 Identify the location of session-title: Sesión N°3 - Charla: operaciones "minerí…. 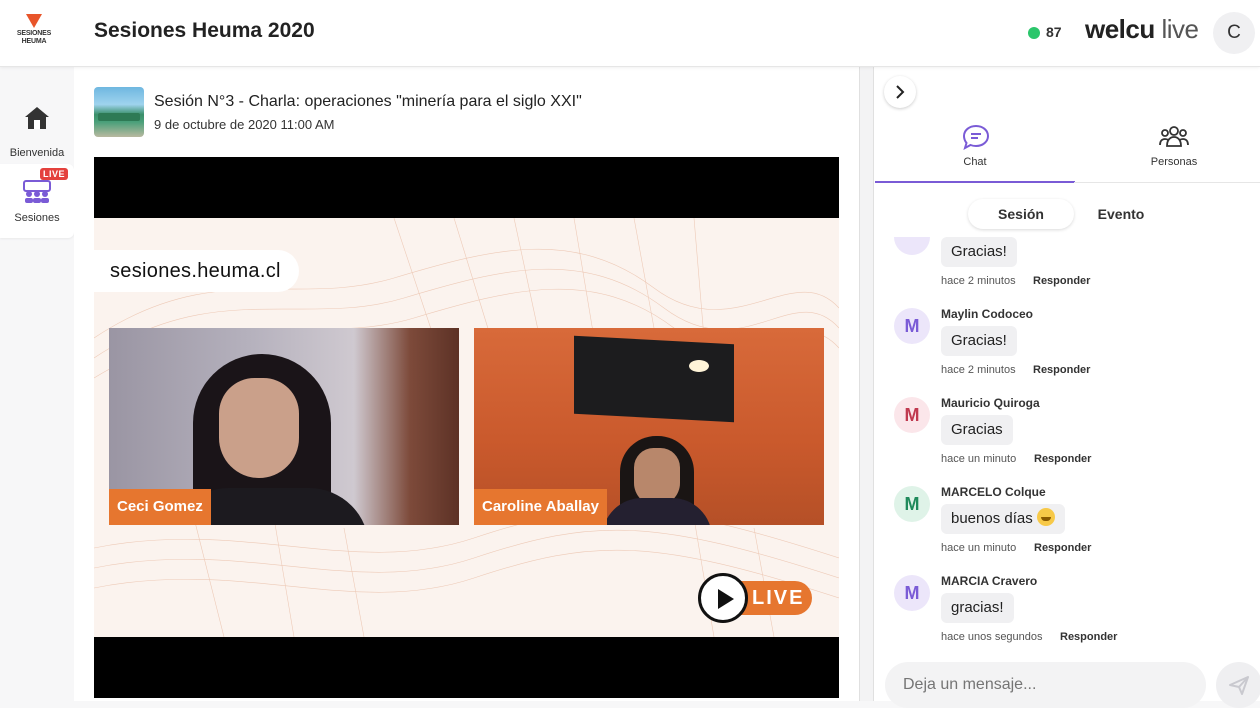
(368, 101).